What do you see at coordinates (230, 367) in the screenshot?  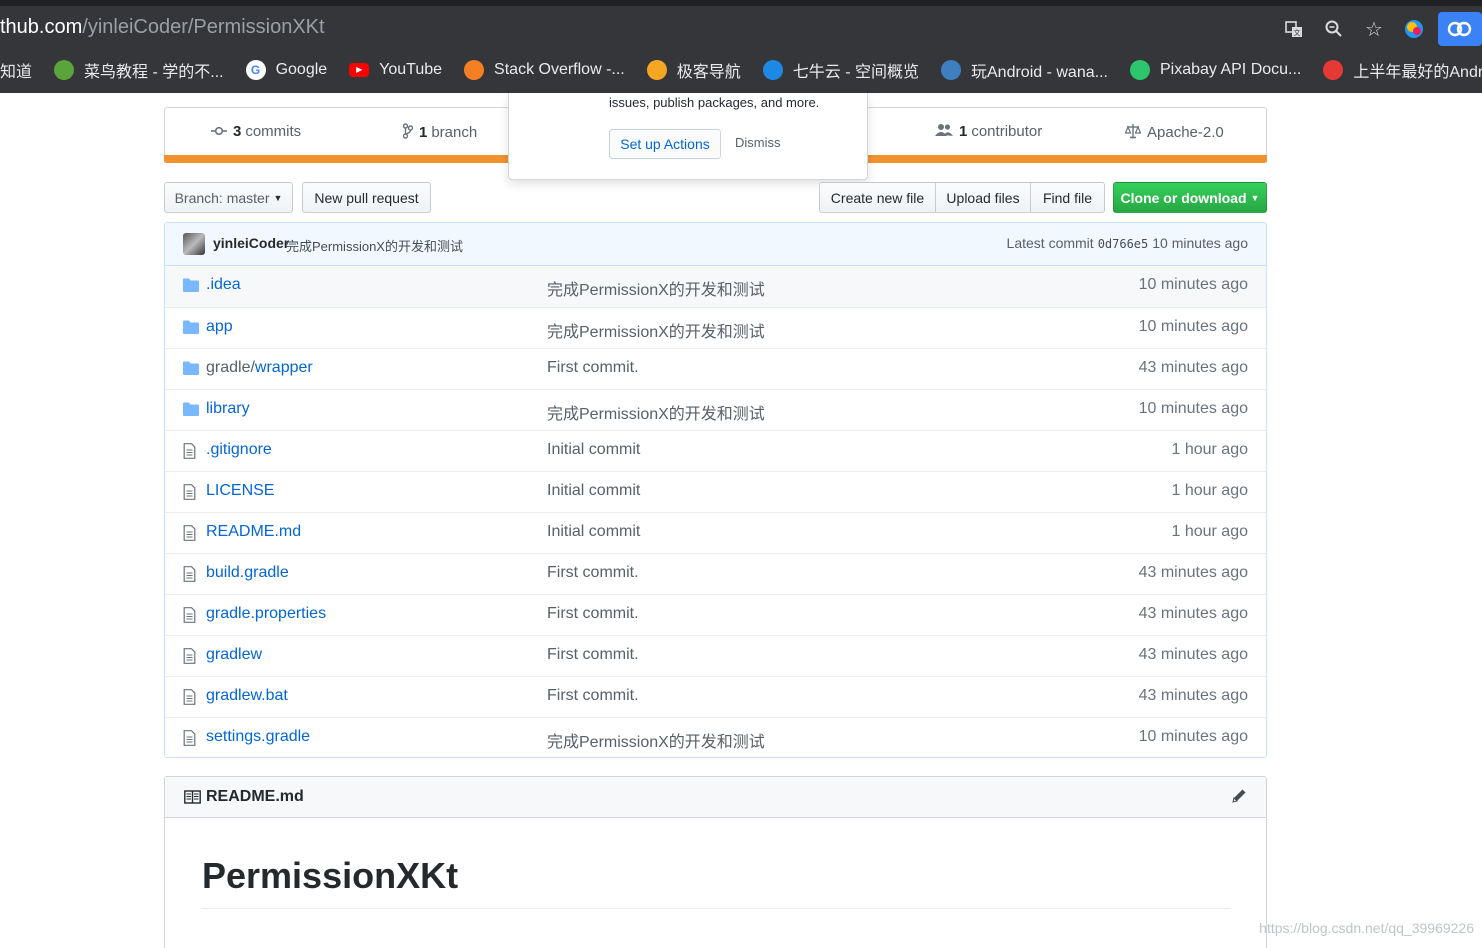 I see `file-path-prefix: gradle/` at bounding box center [230, 367].